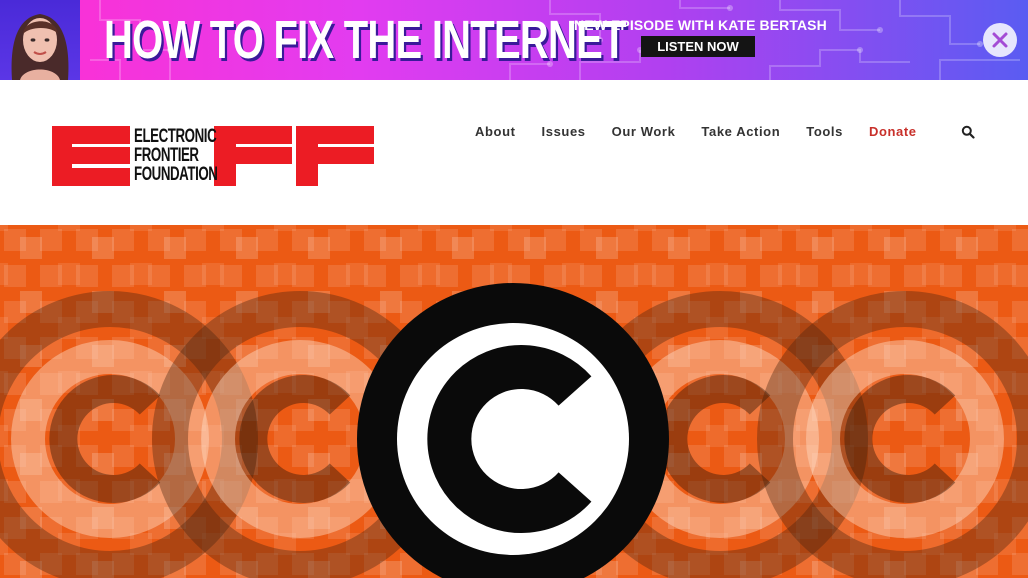 The width and height of the screenshot is (1028, 578). What do you see at coordinates (564, 131) in the screenshot?
I see `nav-issues: Issues` at bounding box center [564, 131].